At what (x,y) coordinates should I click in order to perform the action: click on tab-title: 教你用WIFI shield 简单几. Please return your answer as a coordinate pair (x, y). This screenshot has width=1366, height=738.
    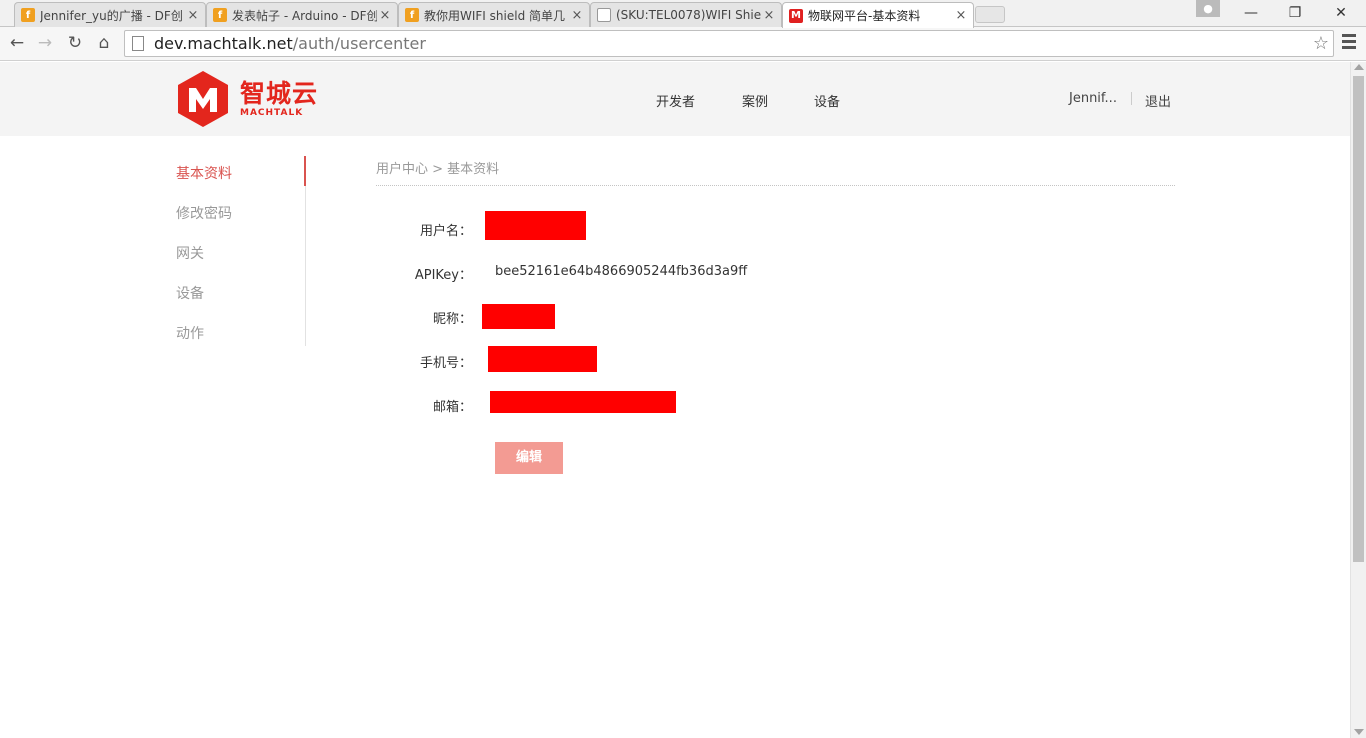
    Looking at the image, I should click on (495, 15).